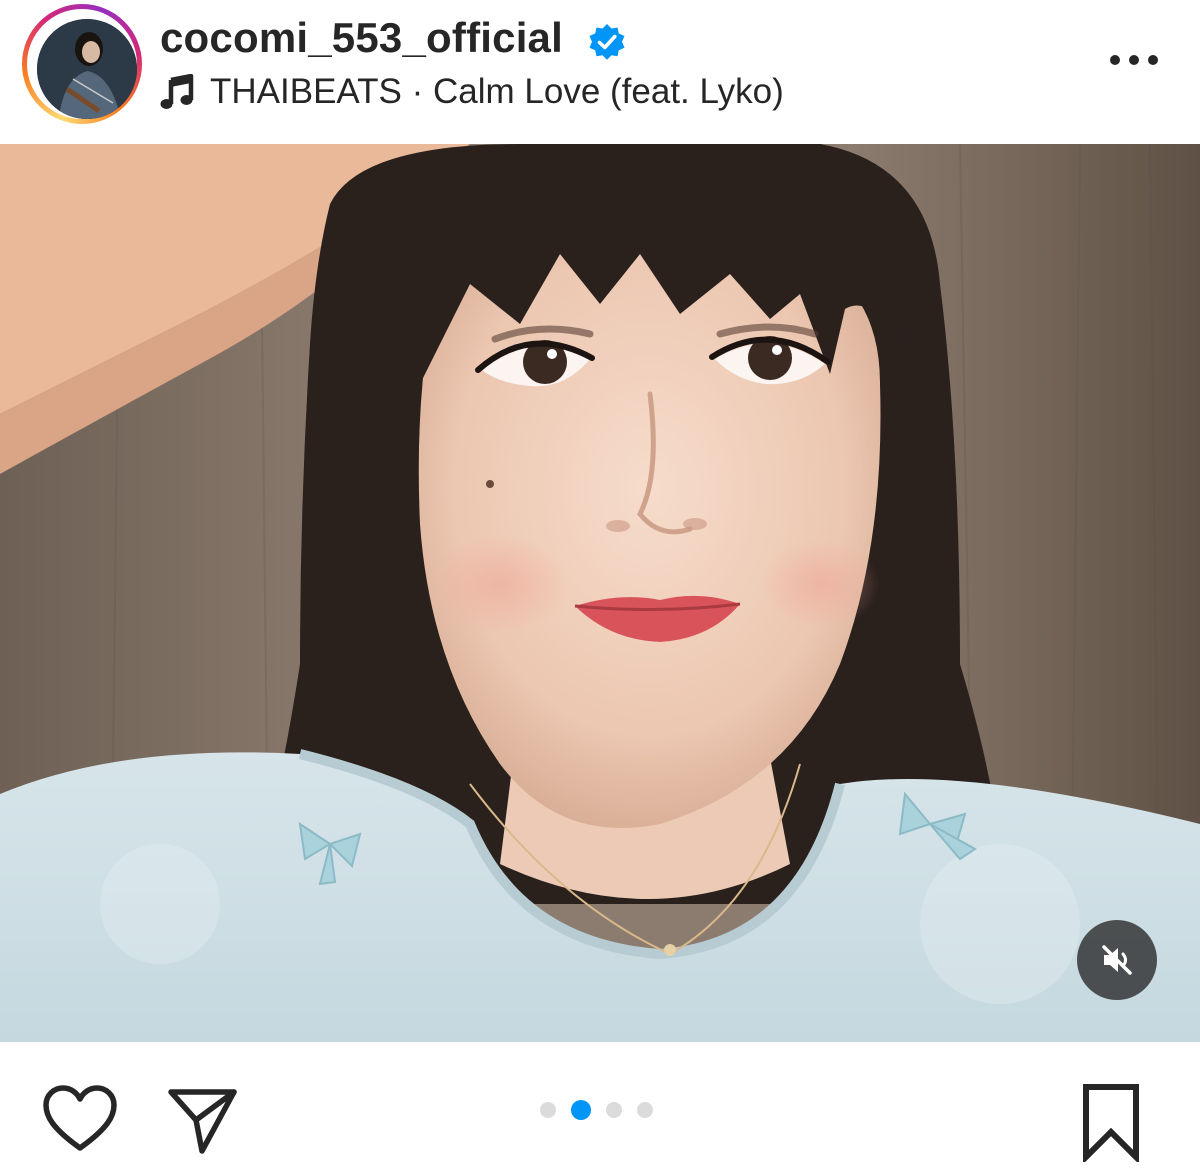  What do you see at coordinates (604, 1110) in the screenshot?
I see `carousel-indicator` at bounding box center [604, 1110].